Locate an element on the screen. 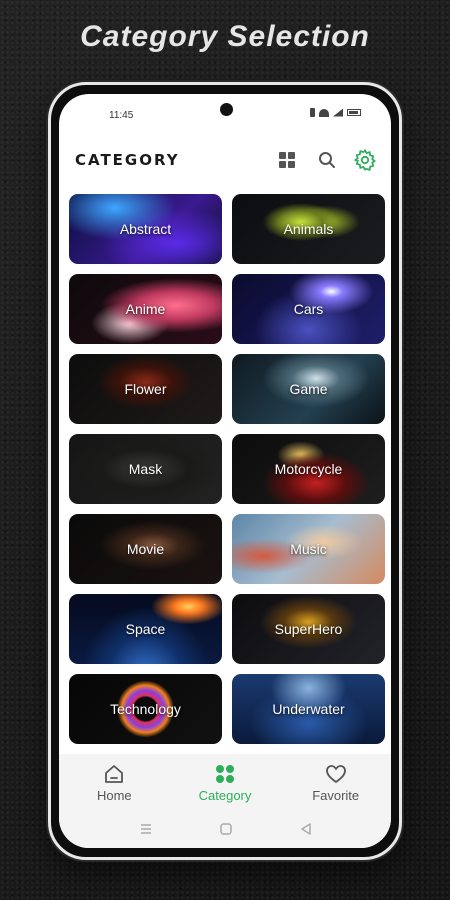 The image size is (450, 900). category-label: Technology is located at coordinates (145, 709).